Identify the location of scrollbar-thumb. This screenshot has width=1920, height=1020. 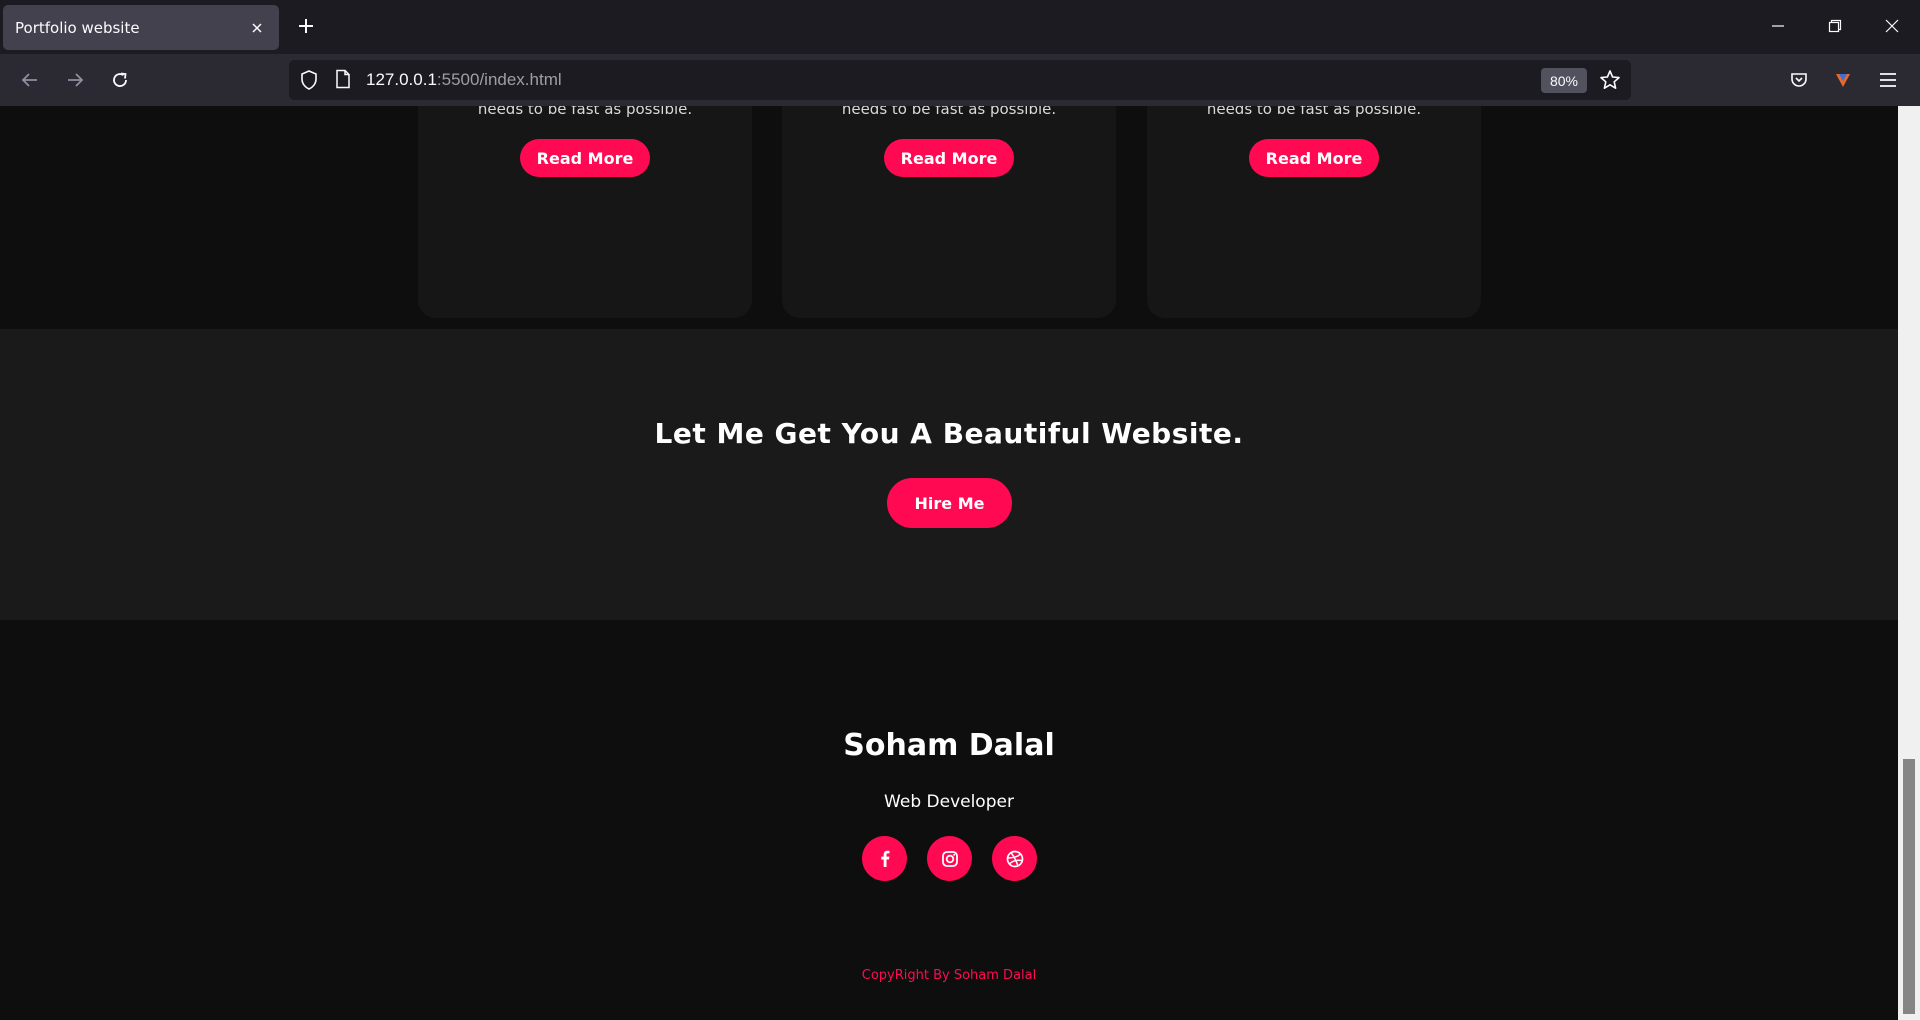
(1909, 886).